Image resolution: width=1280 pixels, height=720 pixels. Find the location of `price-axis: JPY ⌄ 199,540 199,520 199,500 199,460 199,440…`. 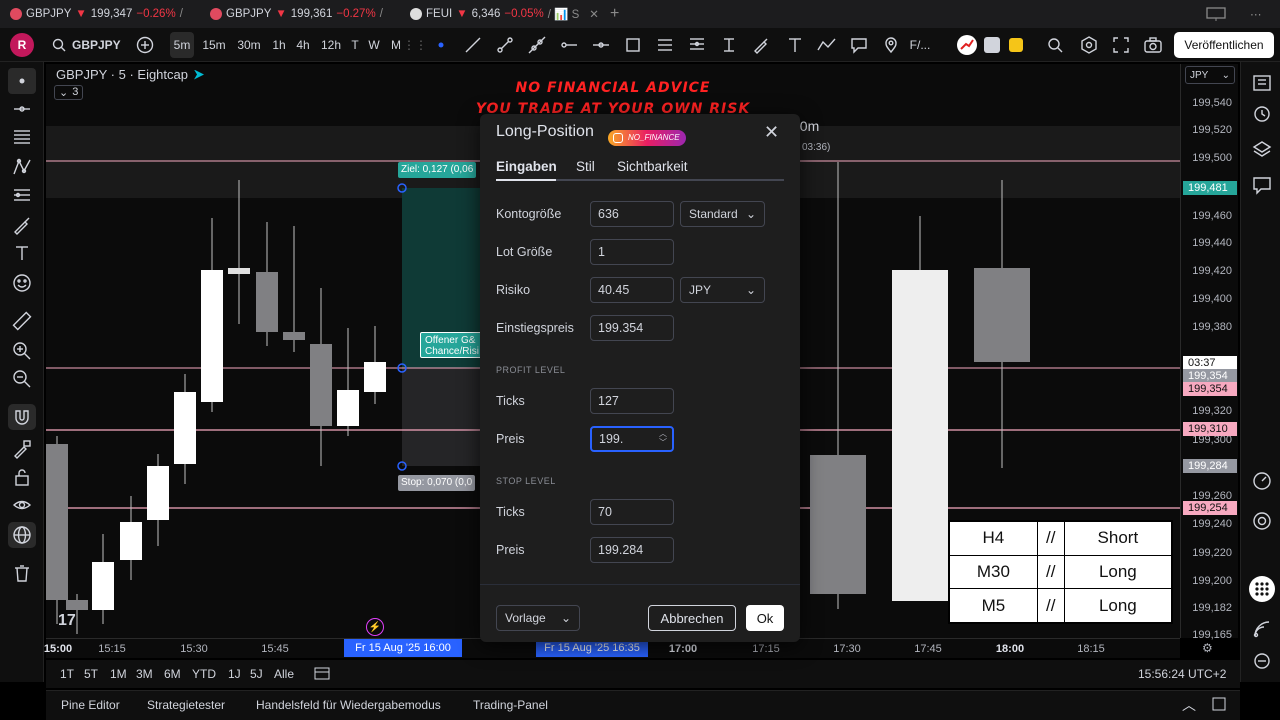

price-axis: JPY ⌄ 199,540 199,520 199,500 199,460 199,440… is located at coordinates (1209, 352).